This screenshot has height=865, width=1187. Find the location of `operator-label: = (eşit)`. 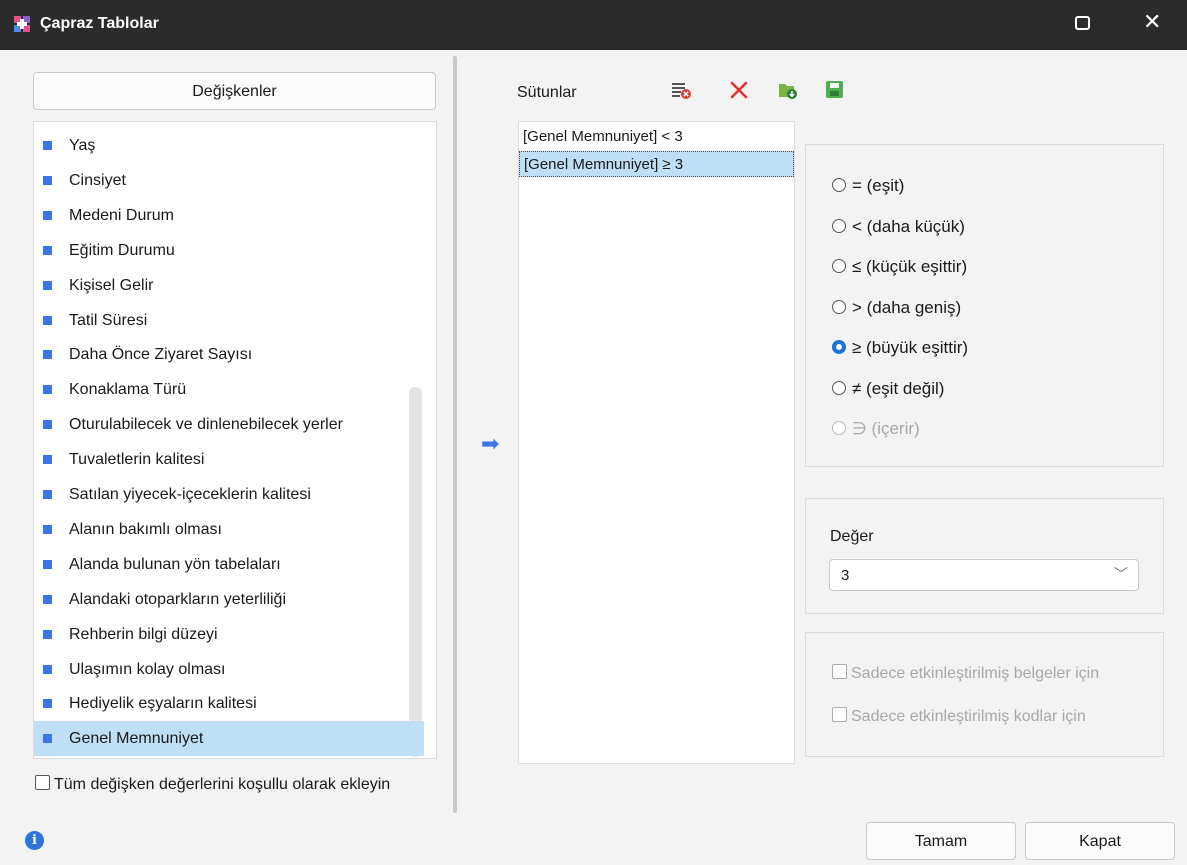

operator-label: = (eşit) is located at coordinates (878, 185).